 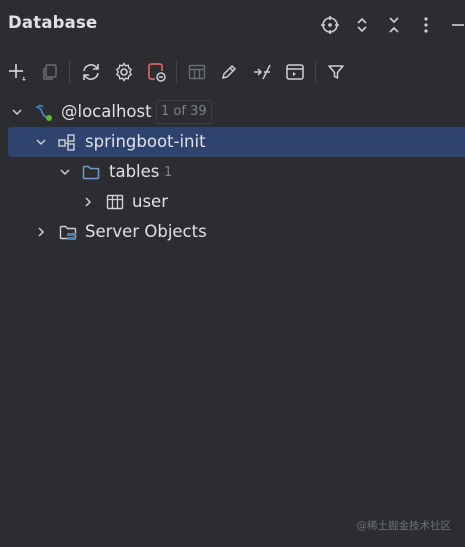 I want to click on query-console-icon, so click(x=295, y=72).